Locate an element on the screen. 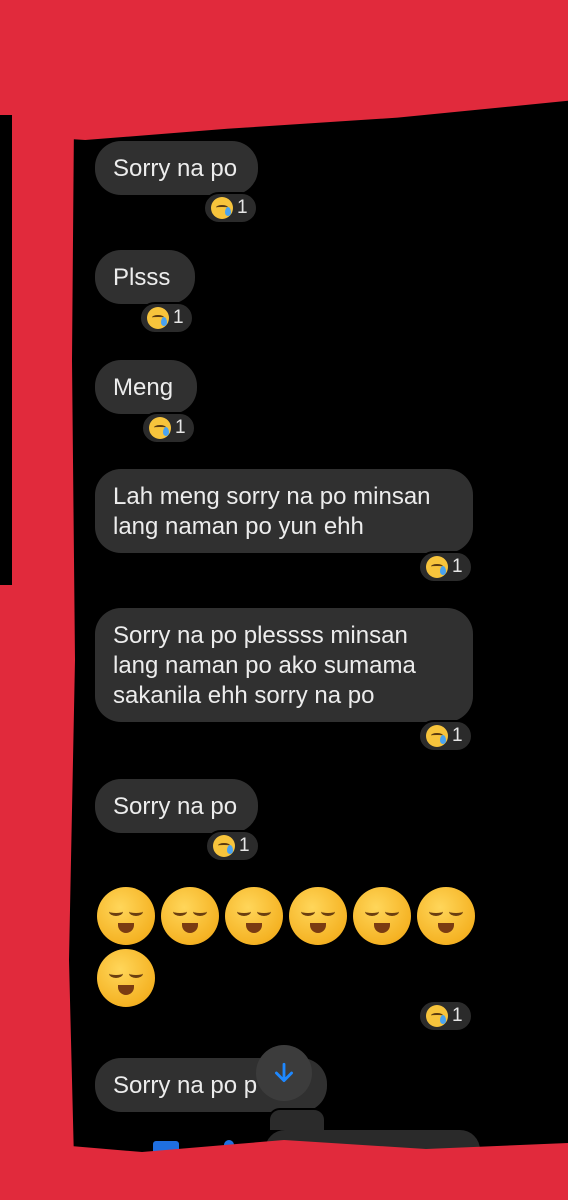 This screenshot has width=568, height=1200. message-text: Meng is located at coordinates (143, 387).